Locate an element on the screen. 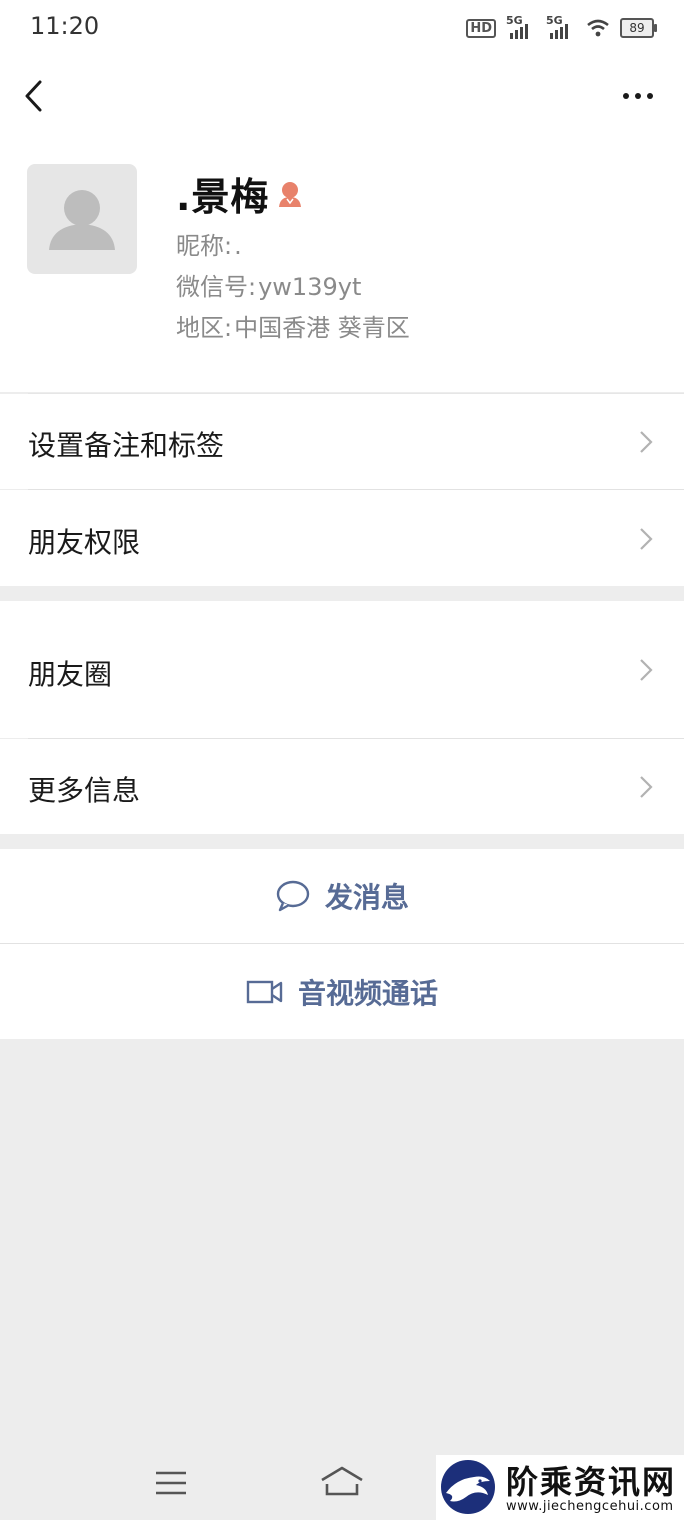 This screenshot has width=684, height=1520. region-label: 地区: is located at coordinates (204, 328).